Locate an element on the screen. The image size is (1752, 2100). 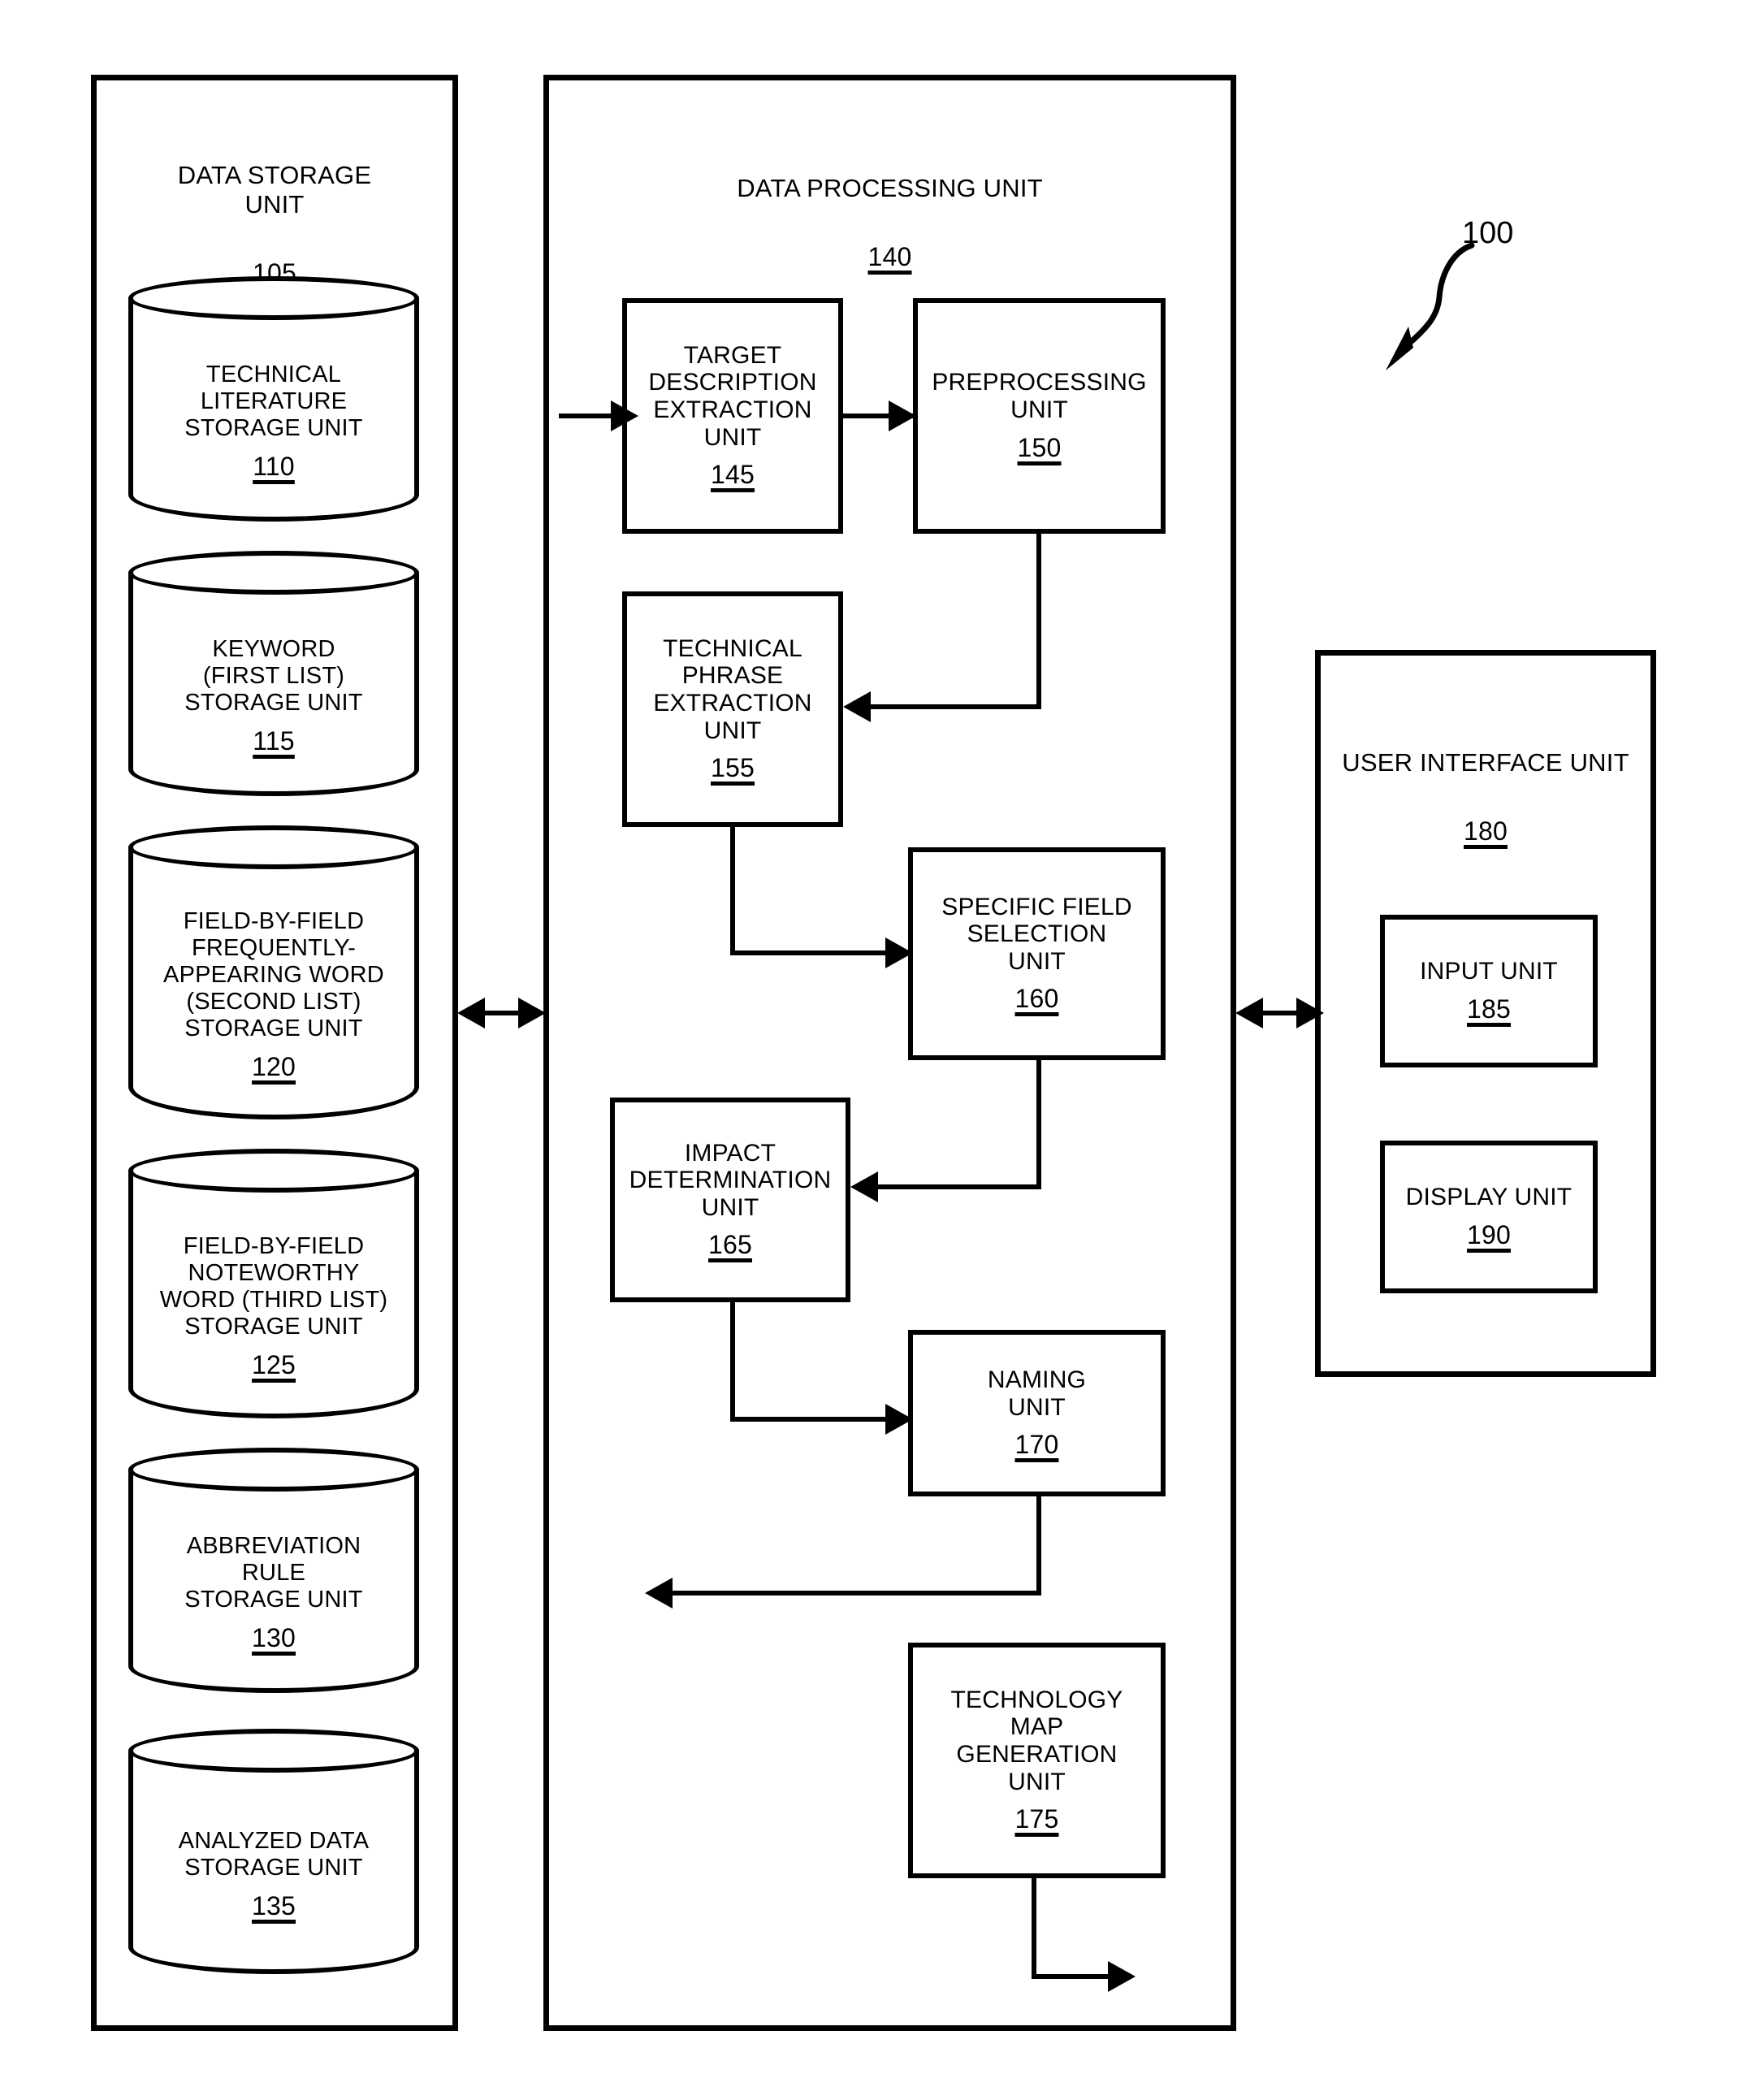
connector-160-to-165-arrowhead is located at coordinates (864, 1187).